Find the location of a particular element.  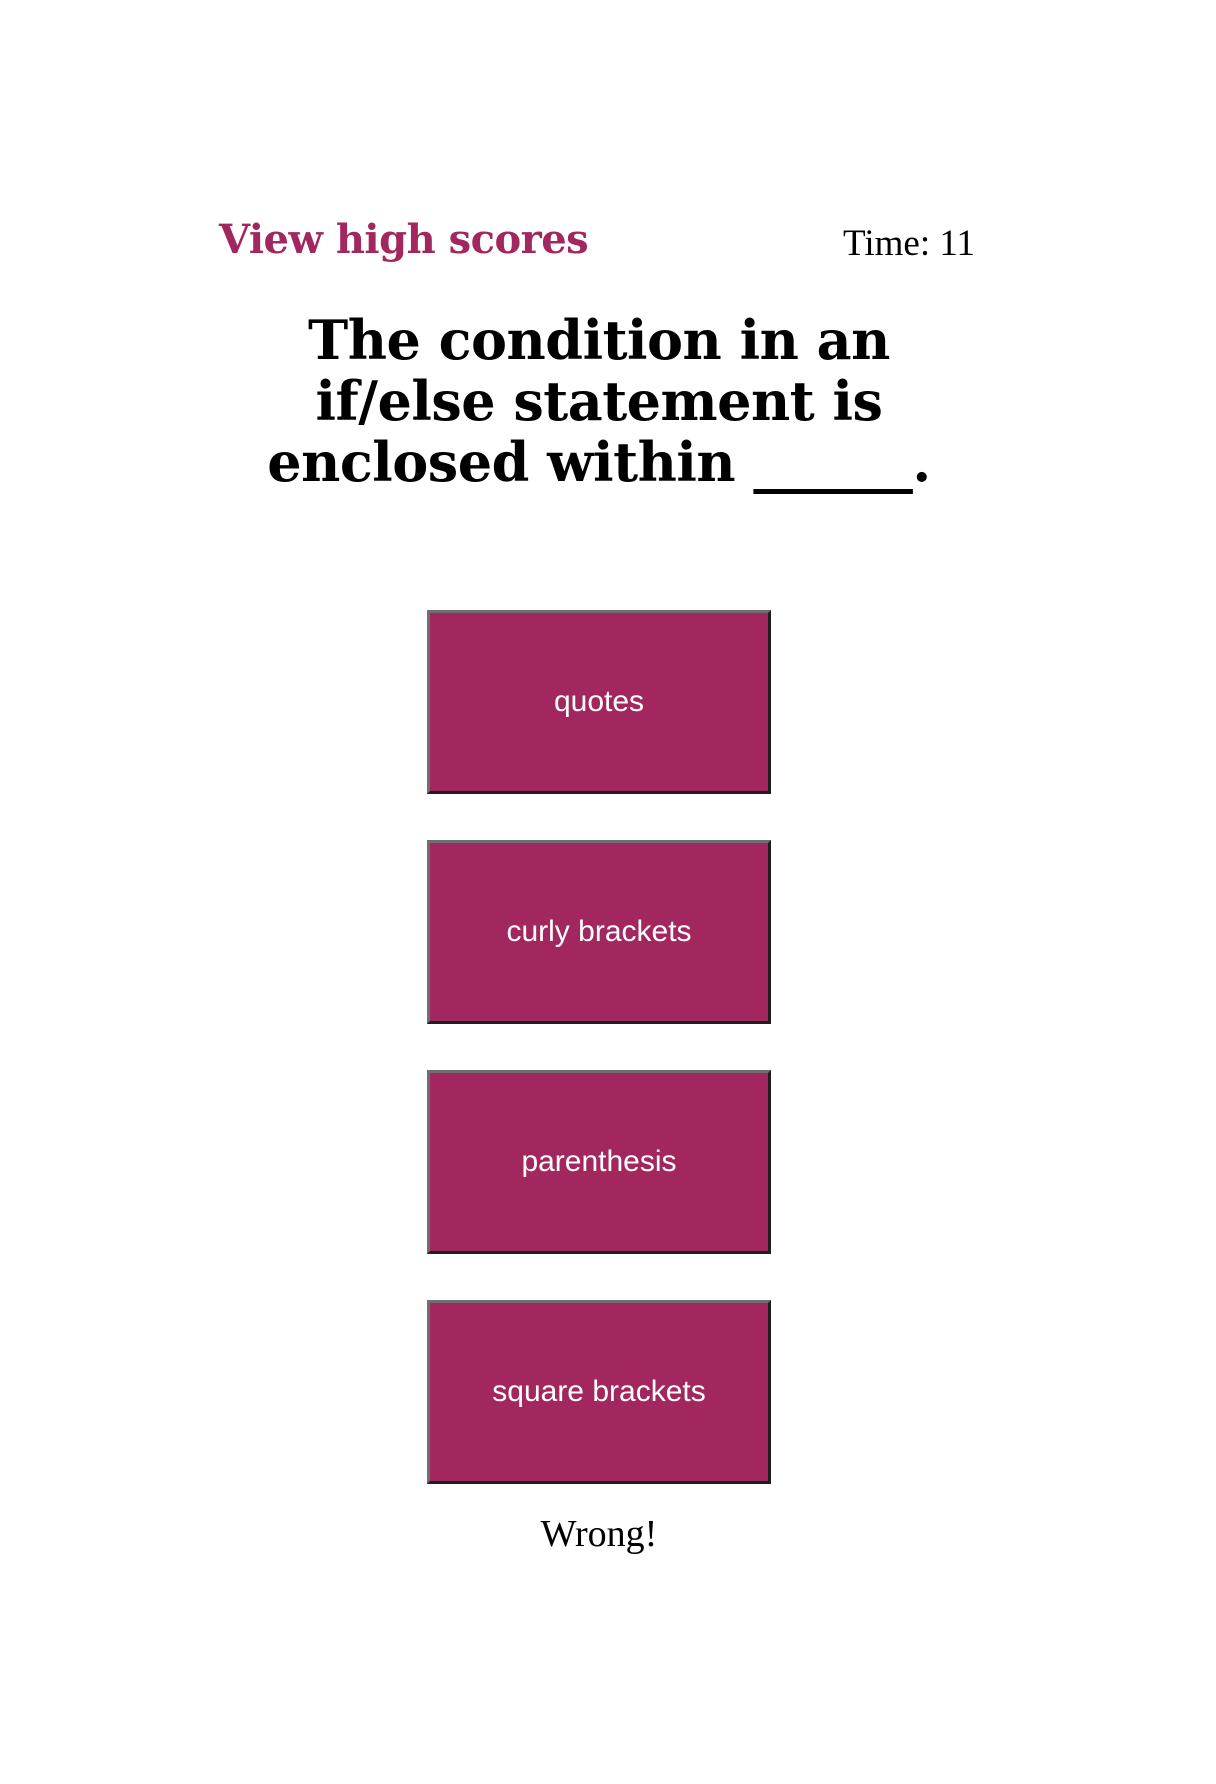

answer-button-parenthesis: parenthesis is located at coordinates (599, 1162).